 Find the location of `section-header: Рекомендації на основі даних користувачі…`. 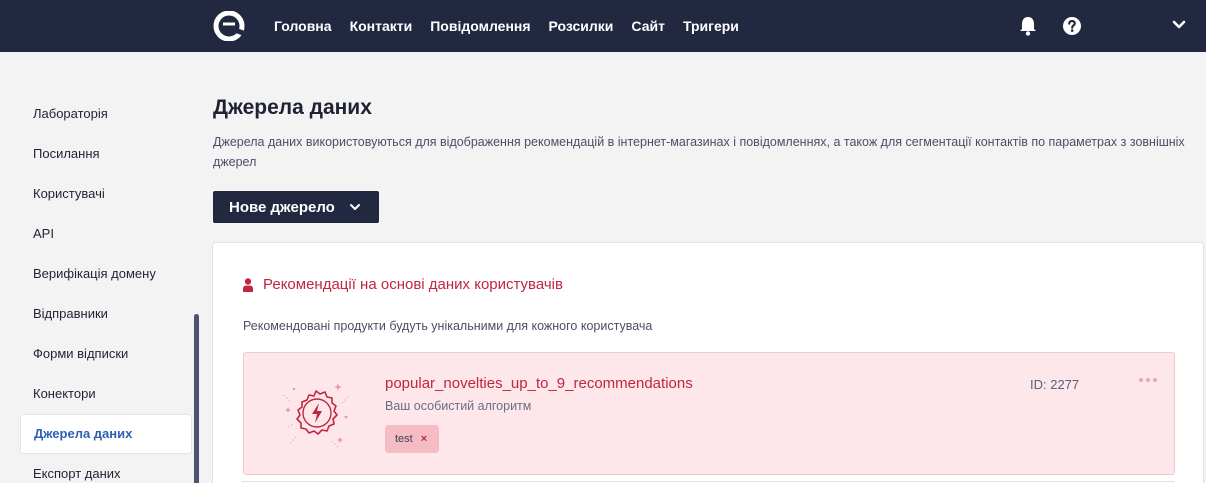

section-header: Рекомендації на основі даних користувачі… is located at coordinates (403, 284).